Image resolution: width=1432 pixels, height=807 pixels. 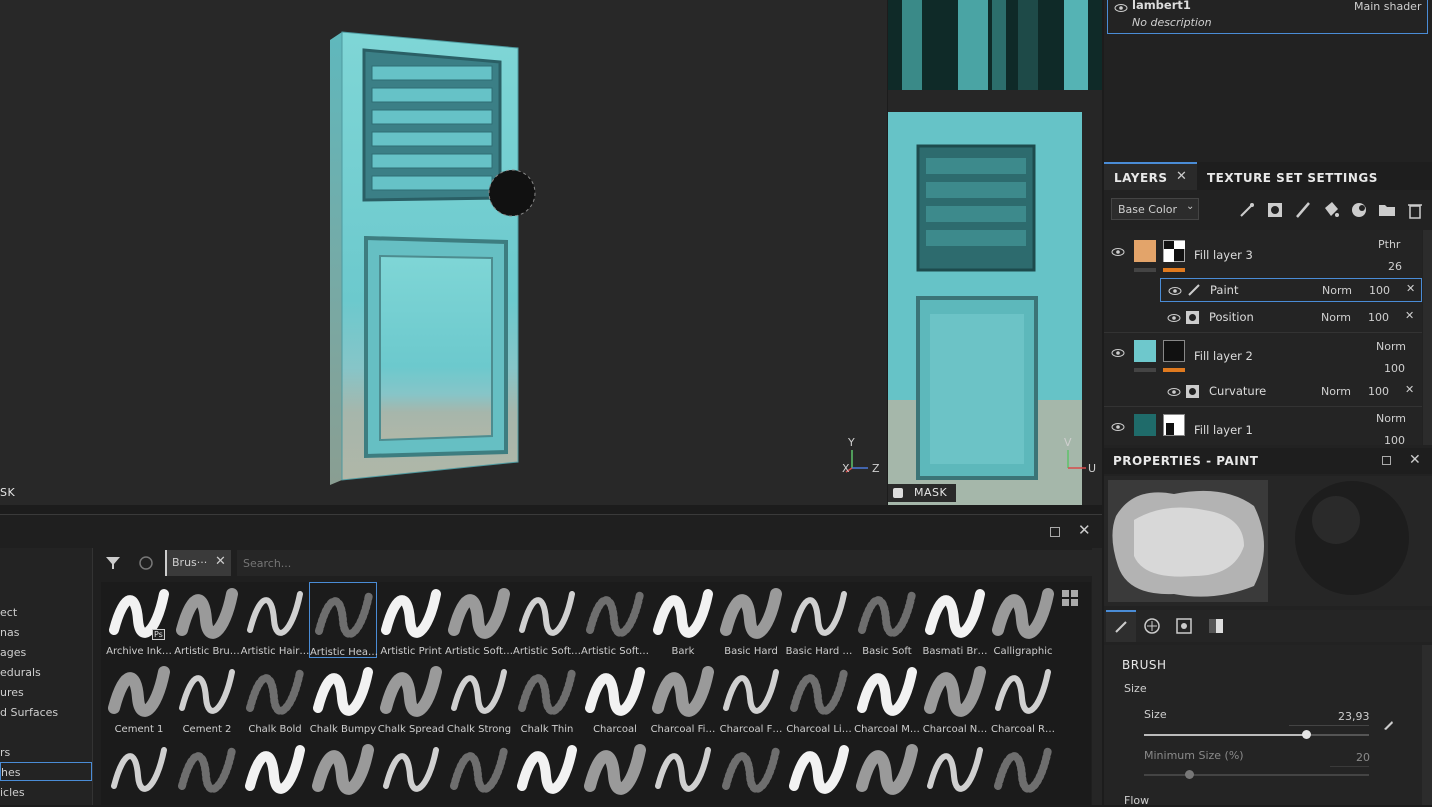 I want to click on min-size-value: 20, so click(x=1363, y=757).